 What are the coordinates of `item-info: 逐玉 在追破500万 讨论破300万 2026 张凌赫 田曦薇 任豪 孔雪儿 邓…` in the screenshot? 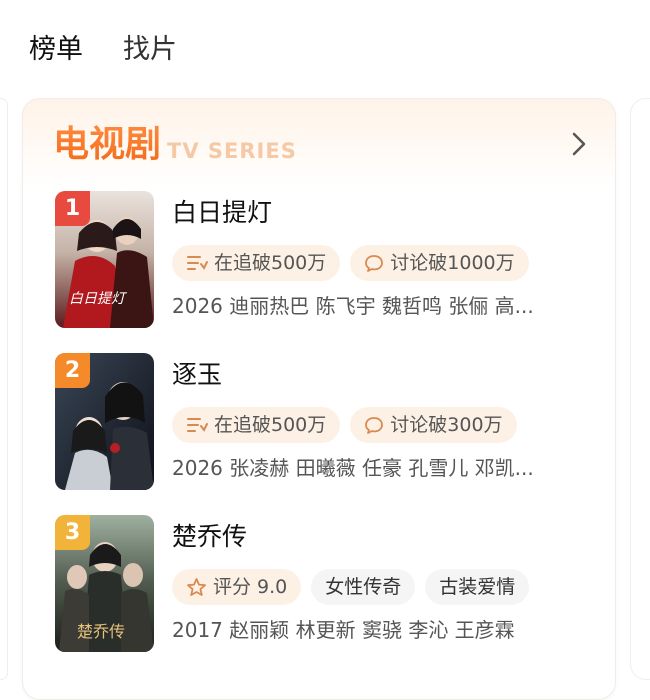 It's located at (387, 416).